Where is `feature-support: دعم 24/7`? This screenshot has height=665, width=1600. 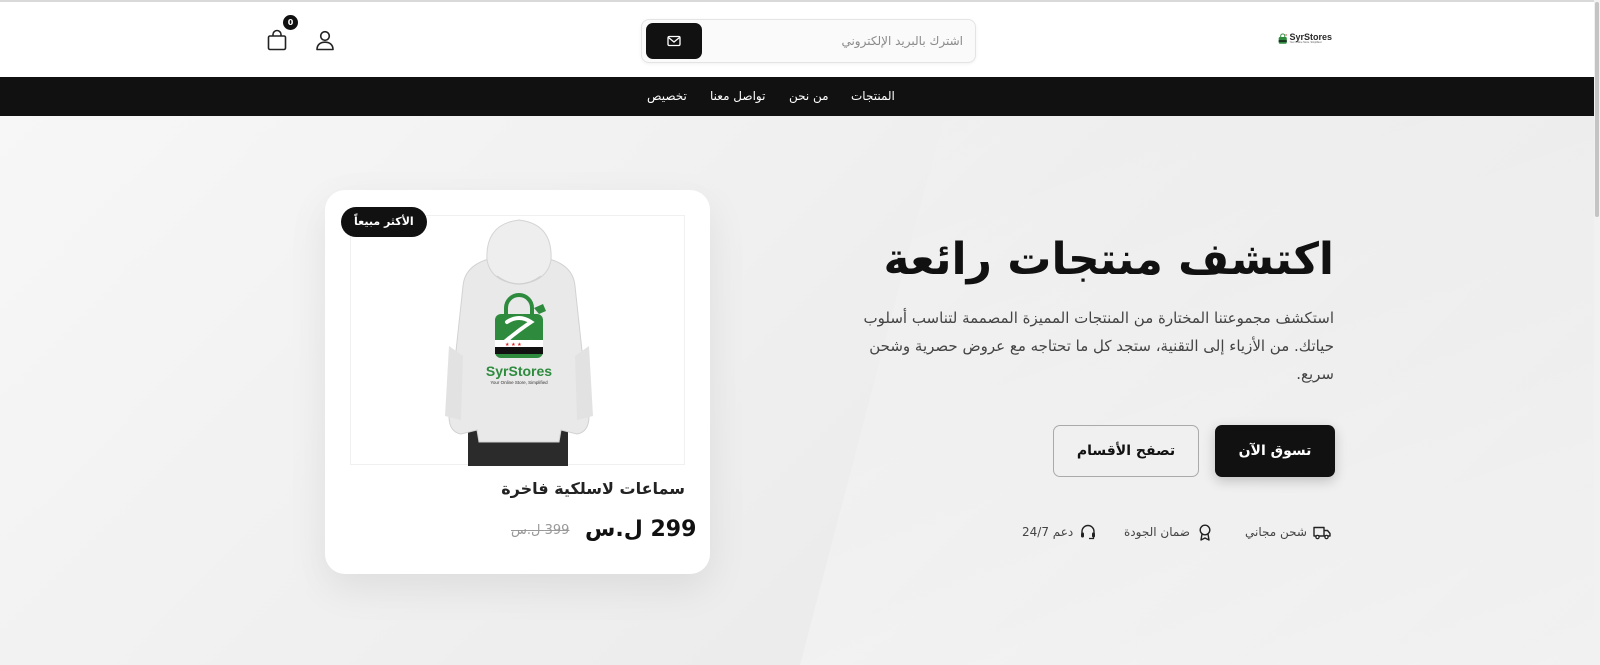 feature-support: دعم 24/7 is located at coordinates (1059, 532).